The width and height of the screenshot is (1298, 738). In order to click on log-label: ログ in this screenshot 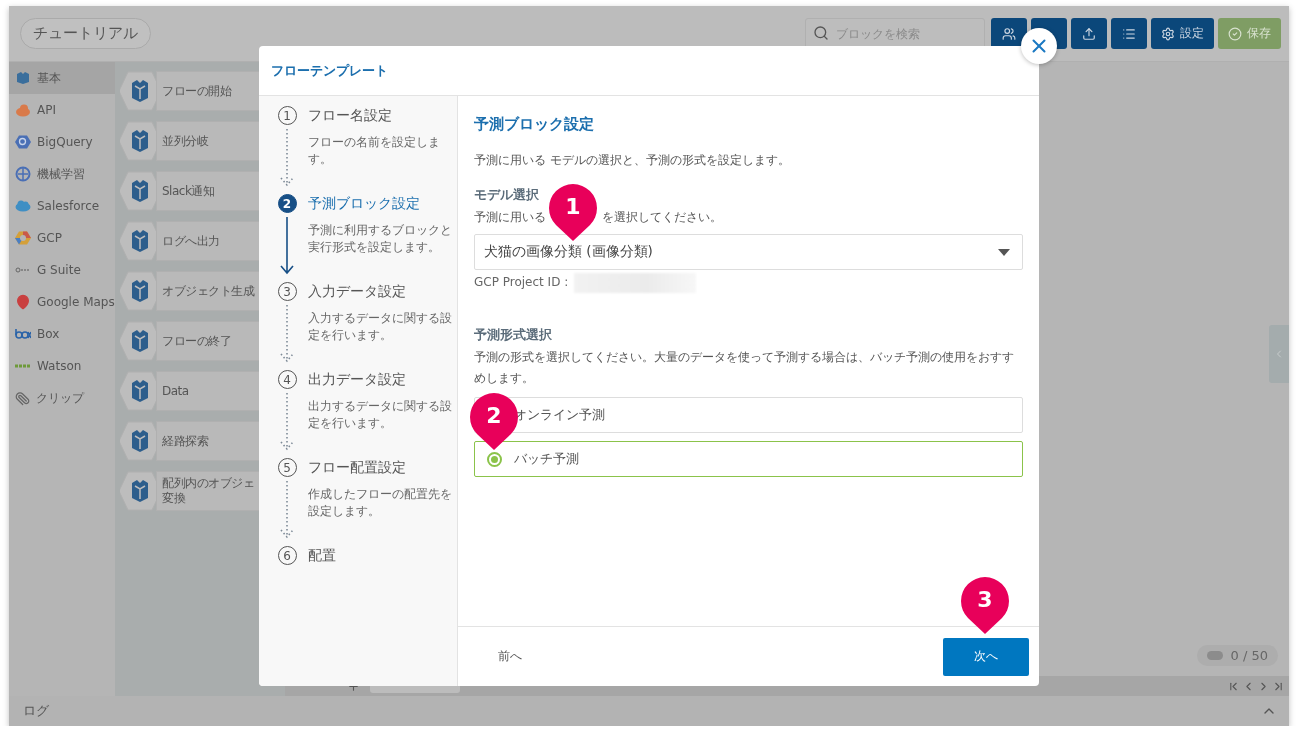, I will do `click(36, 711)`.